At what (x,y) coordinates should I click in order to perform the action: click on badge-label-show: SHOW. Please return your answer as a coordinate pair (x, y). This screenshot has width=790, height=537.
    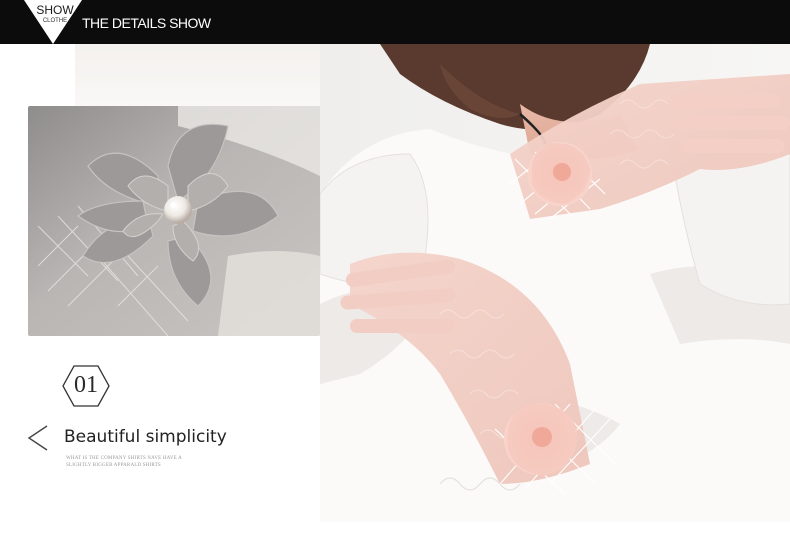
    Looking at the image, I should click on (55, 10).